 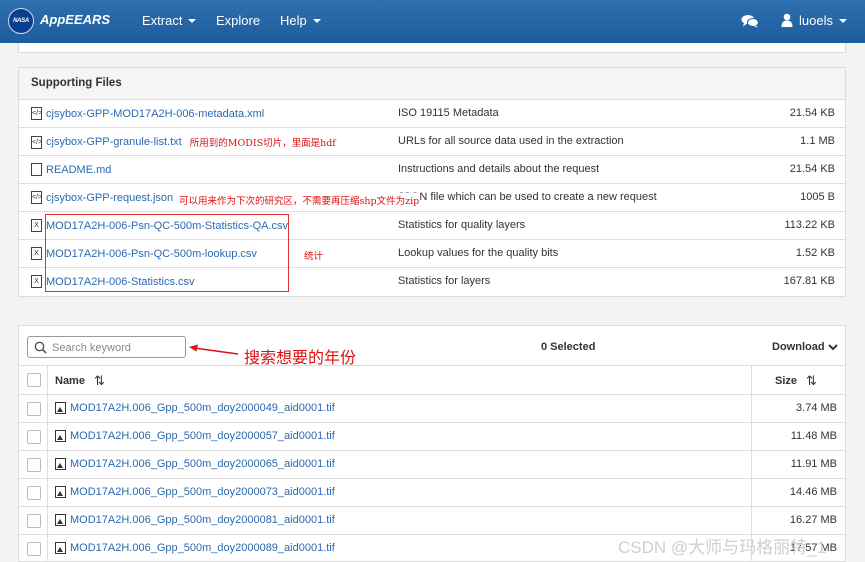 What do you see at coordinates (750, 21) in the screenshot?
I see `chat-icon` at bounding box center [750, 21].